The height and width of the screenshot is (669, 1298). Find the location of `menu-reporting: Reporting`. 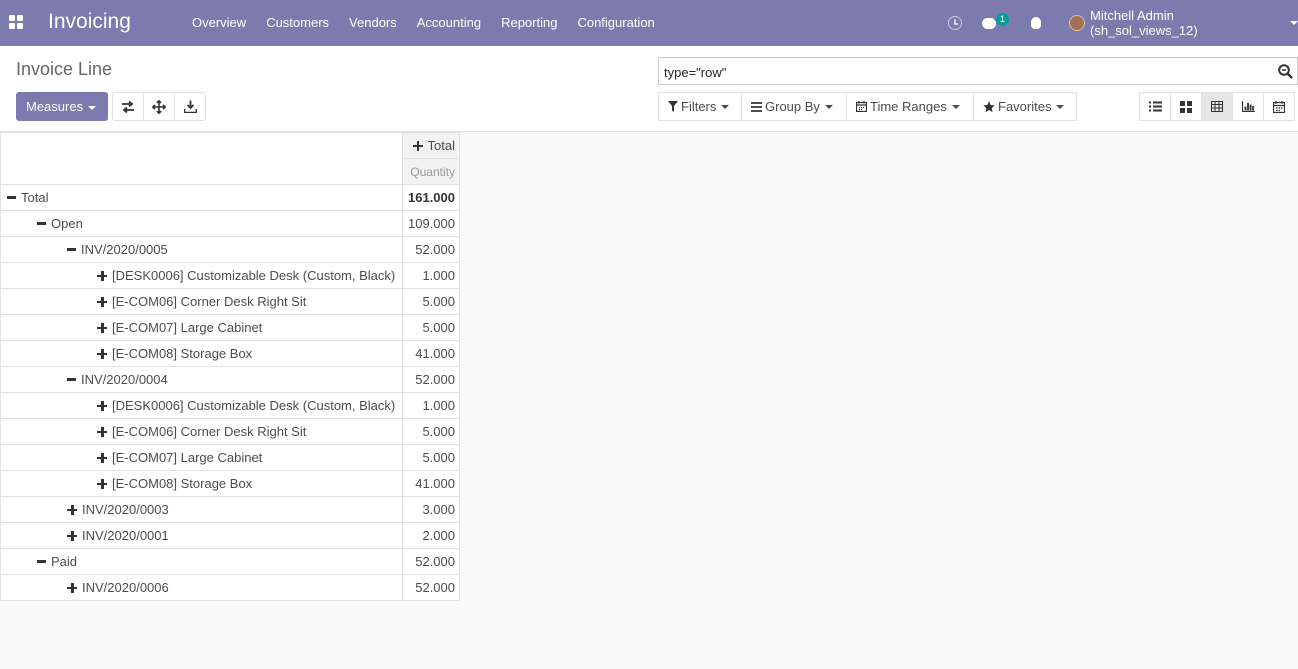

menu-reporting: Reporting is located at coordinates (529, 23).